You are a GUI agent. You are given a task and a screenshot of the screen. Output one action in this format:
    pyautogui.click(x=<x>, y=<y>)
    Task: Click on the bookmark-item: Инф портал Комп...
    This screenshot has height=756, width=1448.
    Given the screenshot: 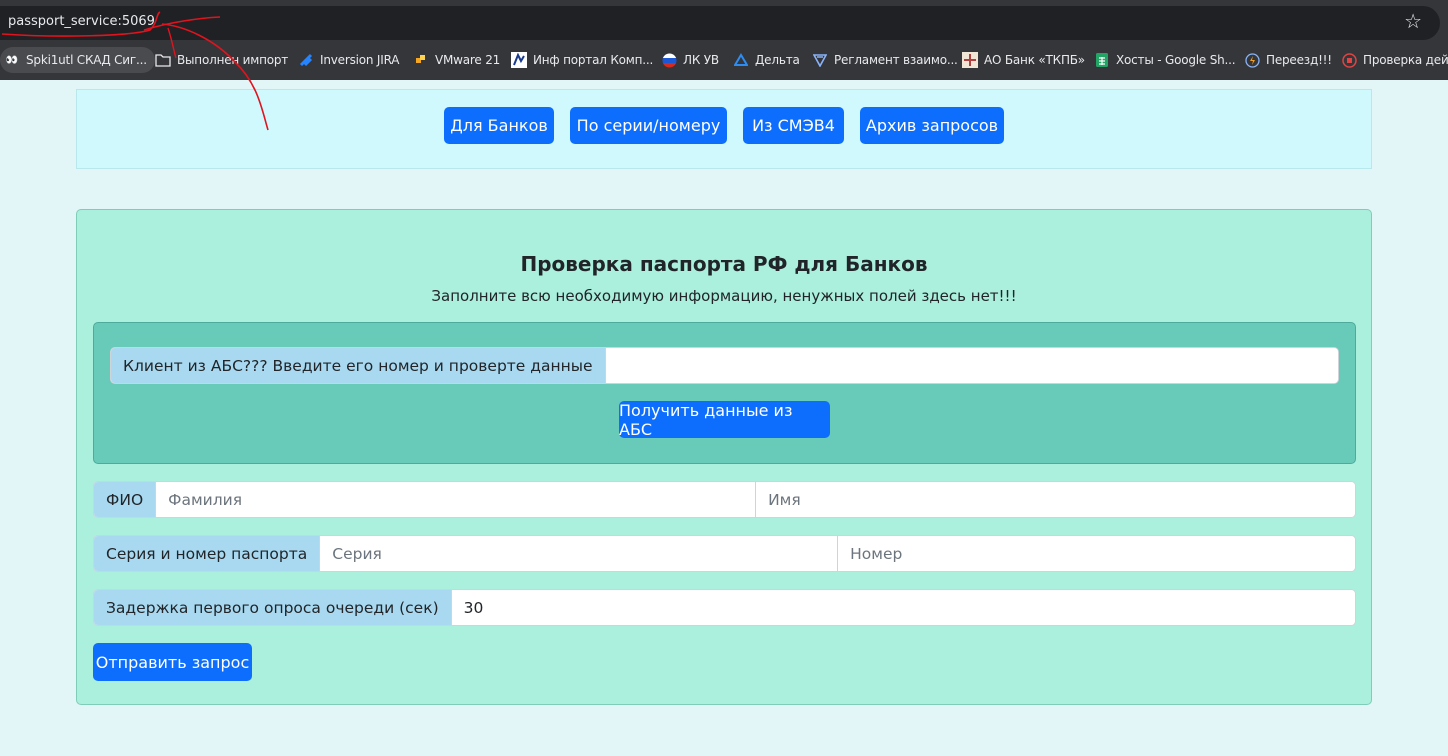 What is the action you would take?
    pyautogui.click(x=582, y=60)
    